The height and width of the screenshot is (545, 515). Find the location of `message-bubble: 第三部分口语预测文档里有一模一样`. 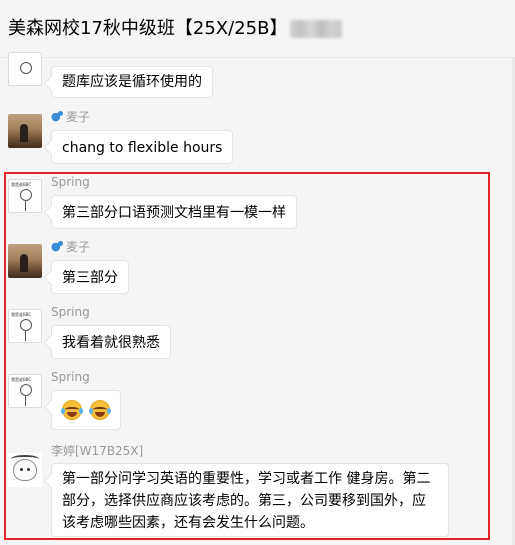

message-bubble: 第三部分口语预测文档里有一模一样 is located at coordinates (174, 212).